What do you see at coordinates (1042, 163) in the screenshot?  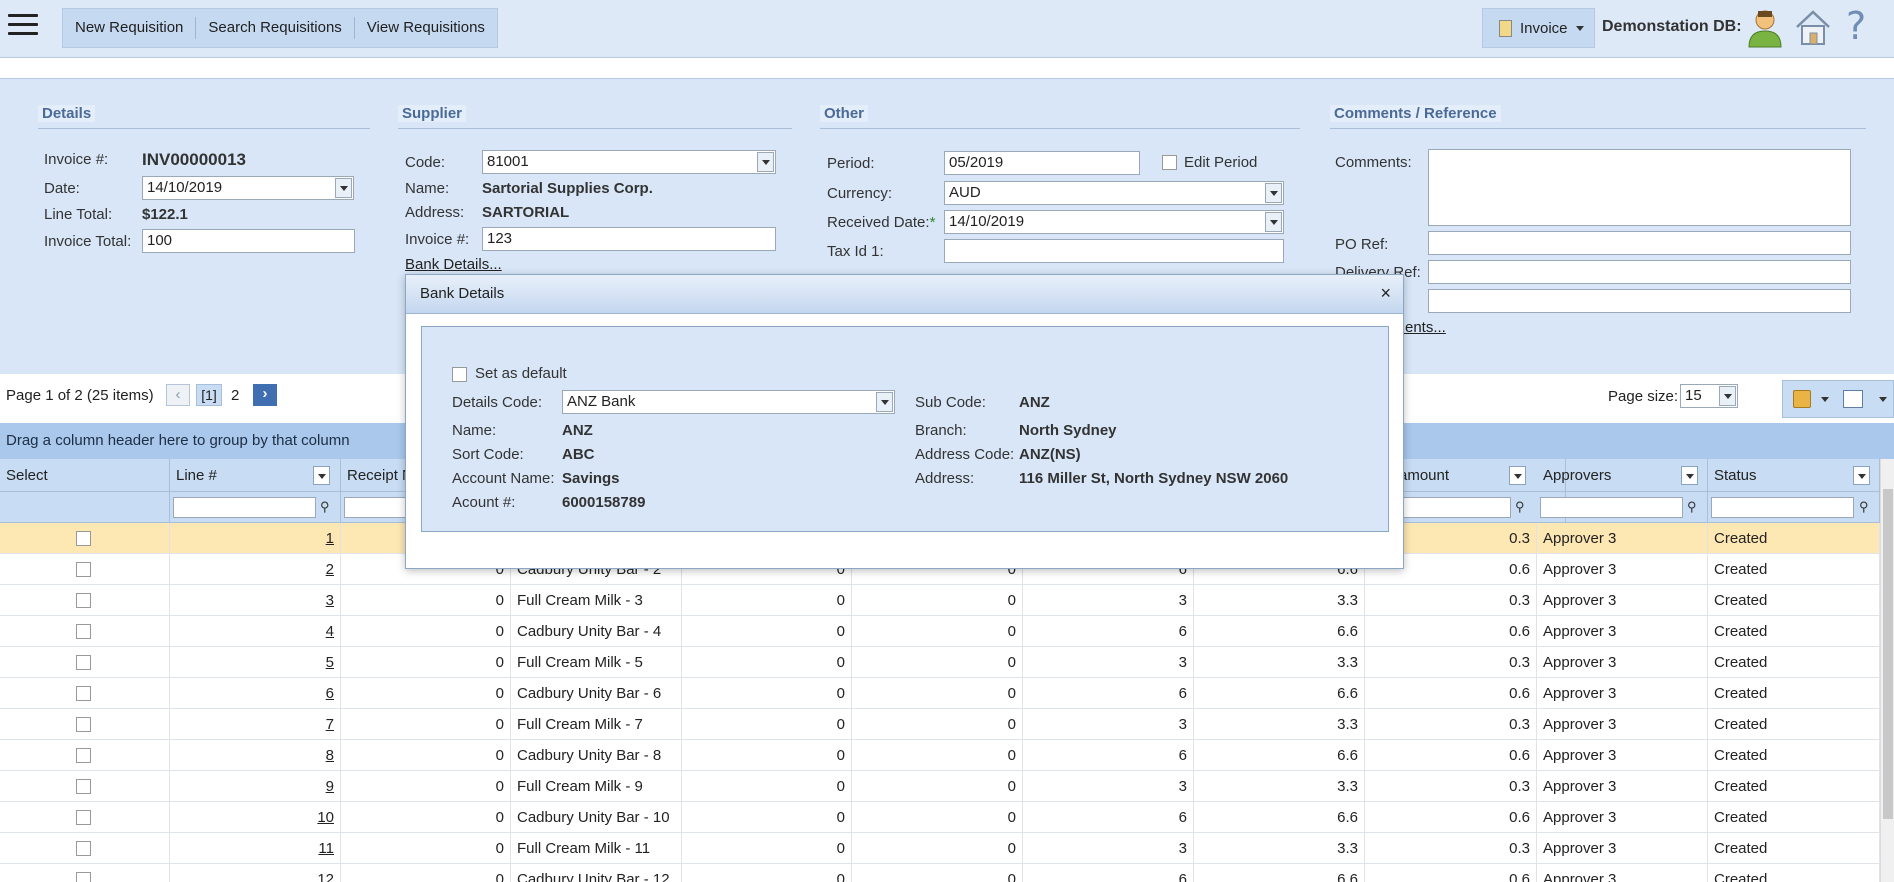 I see `period-field: 05/2019` at bounding box center [1042, 163].